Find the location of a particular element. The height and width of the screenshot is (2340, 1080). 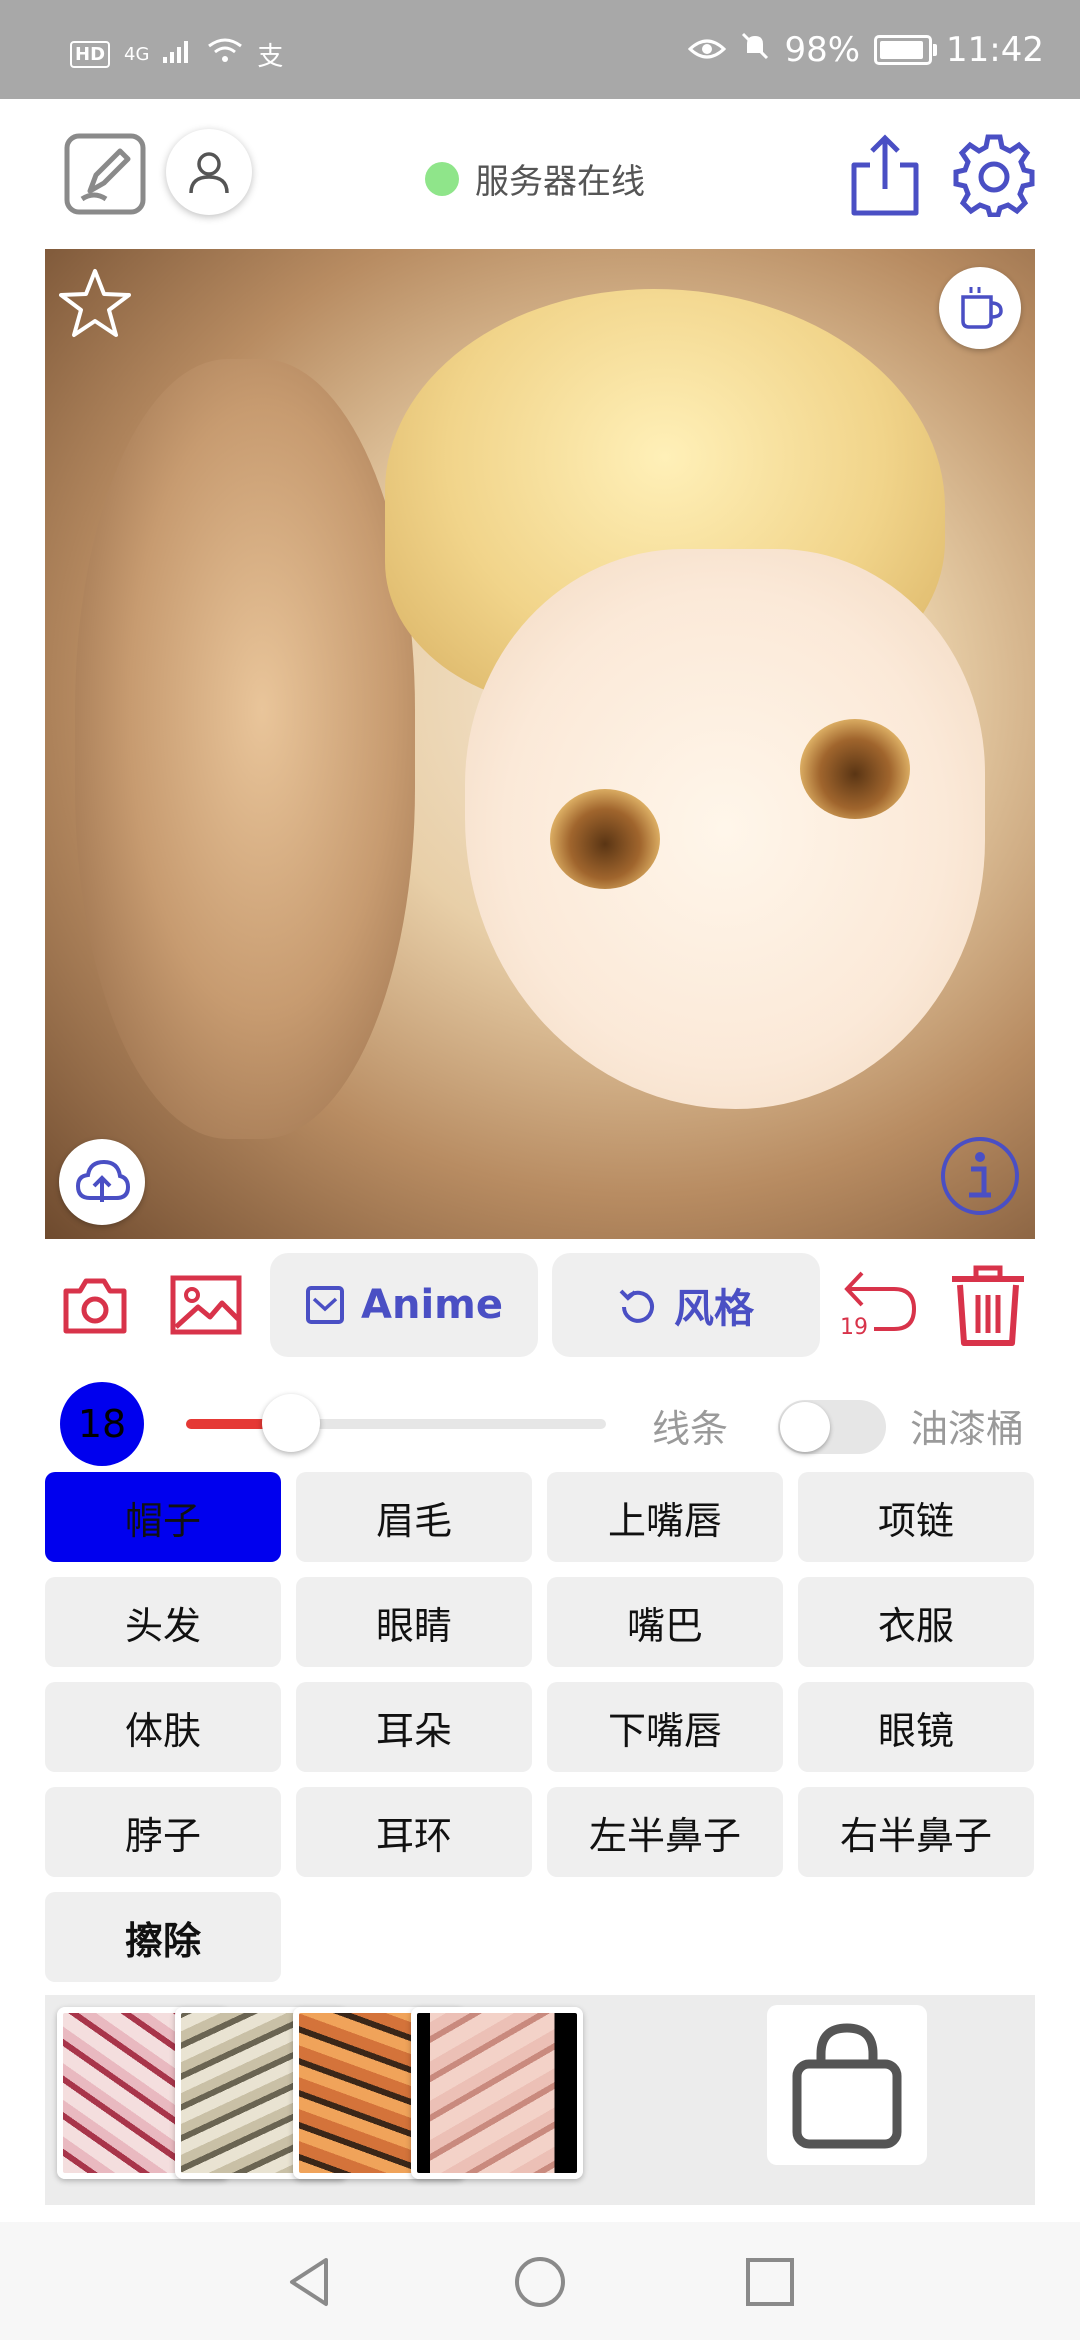

animal-ear-illustration is located at coordinates (245, 749).